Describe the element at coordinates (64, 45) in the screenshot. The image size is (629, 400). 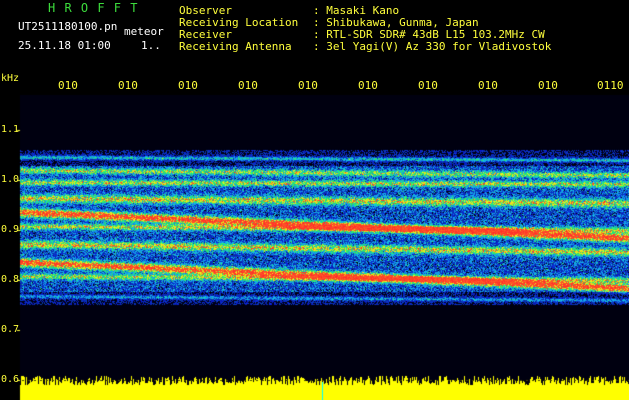
I see `capture-datetime: 25.11.18 01:00` at that location.